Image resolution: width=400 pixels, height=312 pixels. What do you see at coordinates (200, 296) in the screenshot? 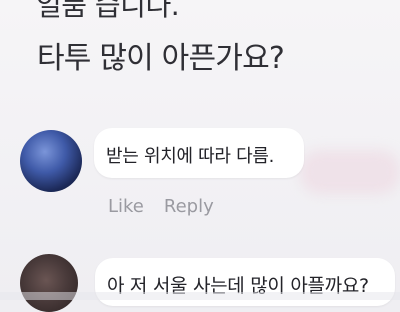
I see `bottom-edge` at bounding box center [200, 296].